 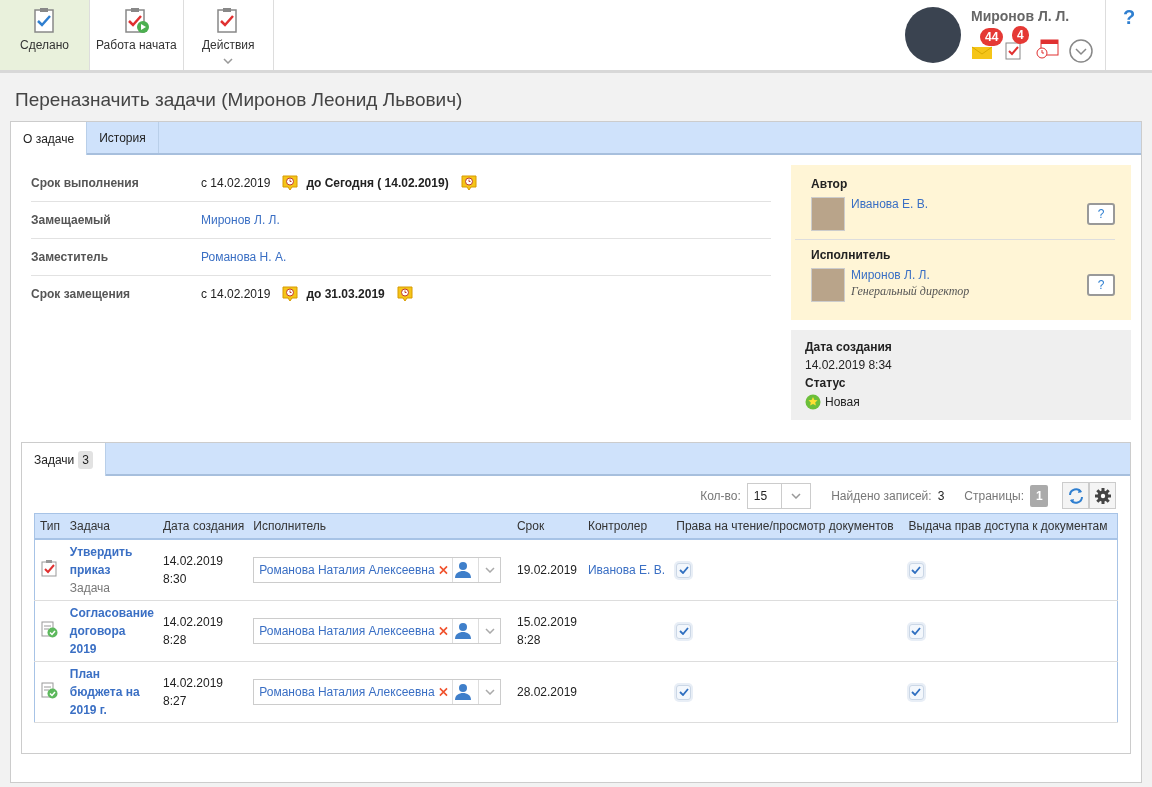 What do you see at coordinates (617, 526) in the screenshot?
I see `column-header: Контролер` at bounding box center [617, 526].